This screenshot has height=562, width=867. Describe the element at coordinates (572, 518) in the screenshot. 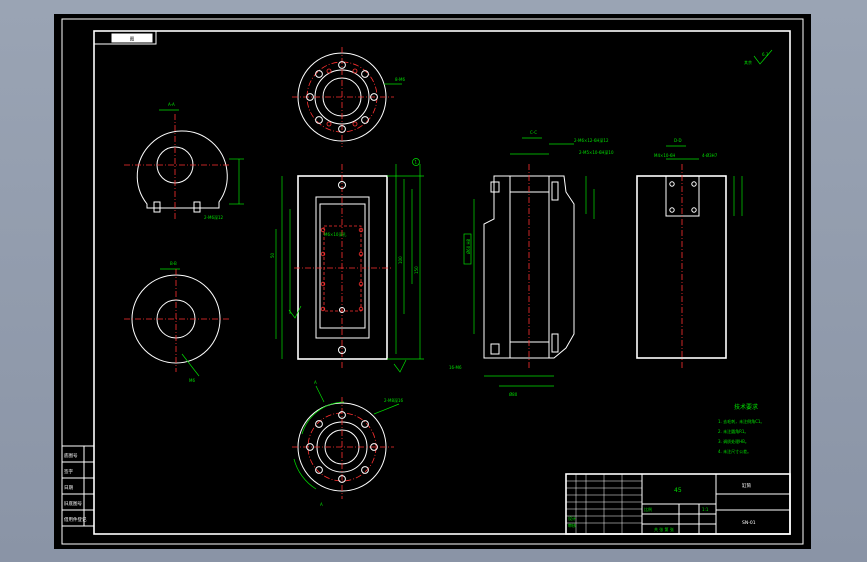

I see `svg-text: 设计` at that location.